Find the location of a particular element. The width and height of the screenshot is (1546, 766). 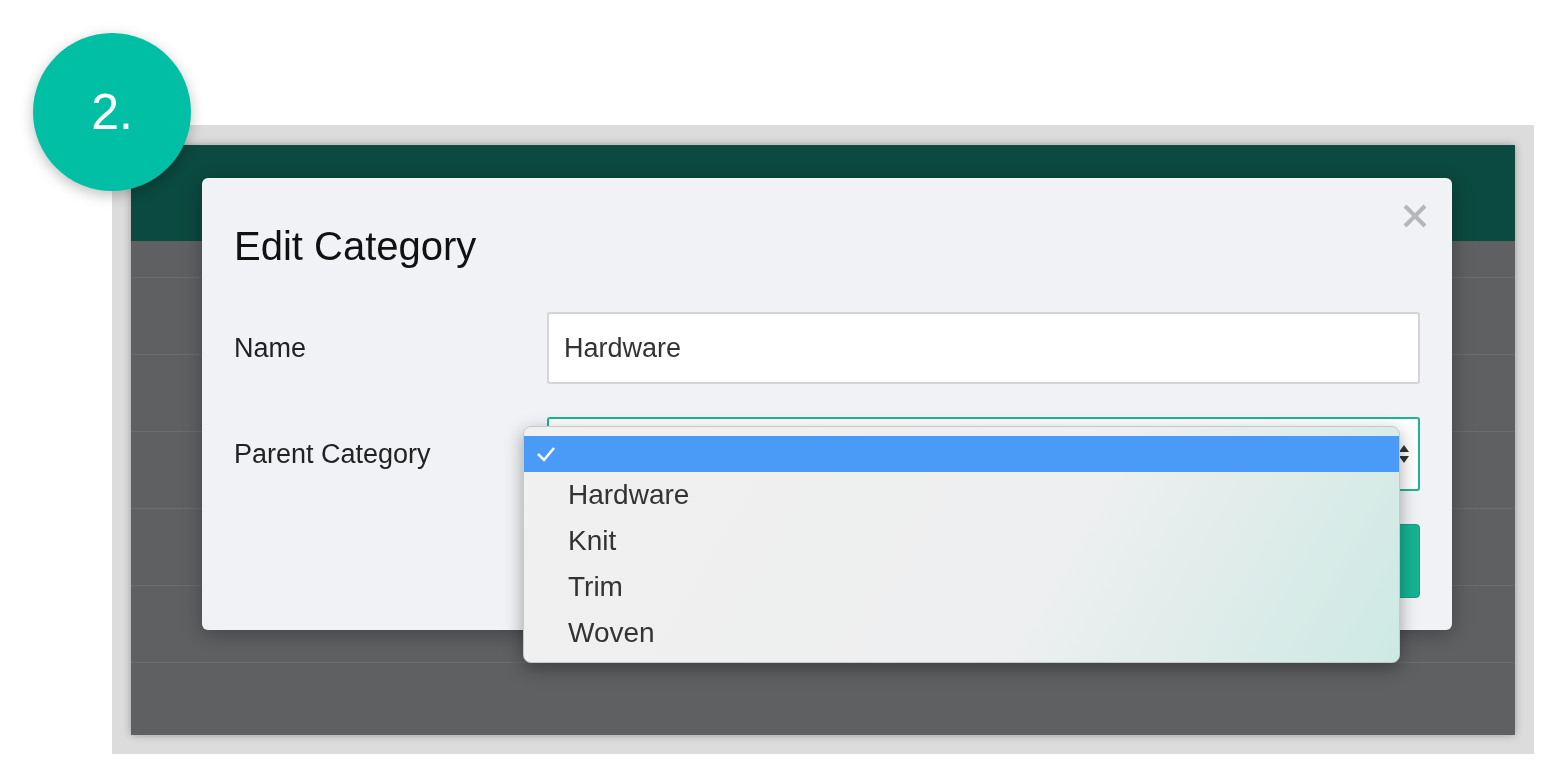

field-label: Name is located at coordinates (270, 348).